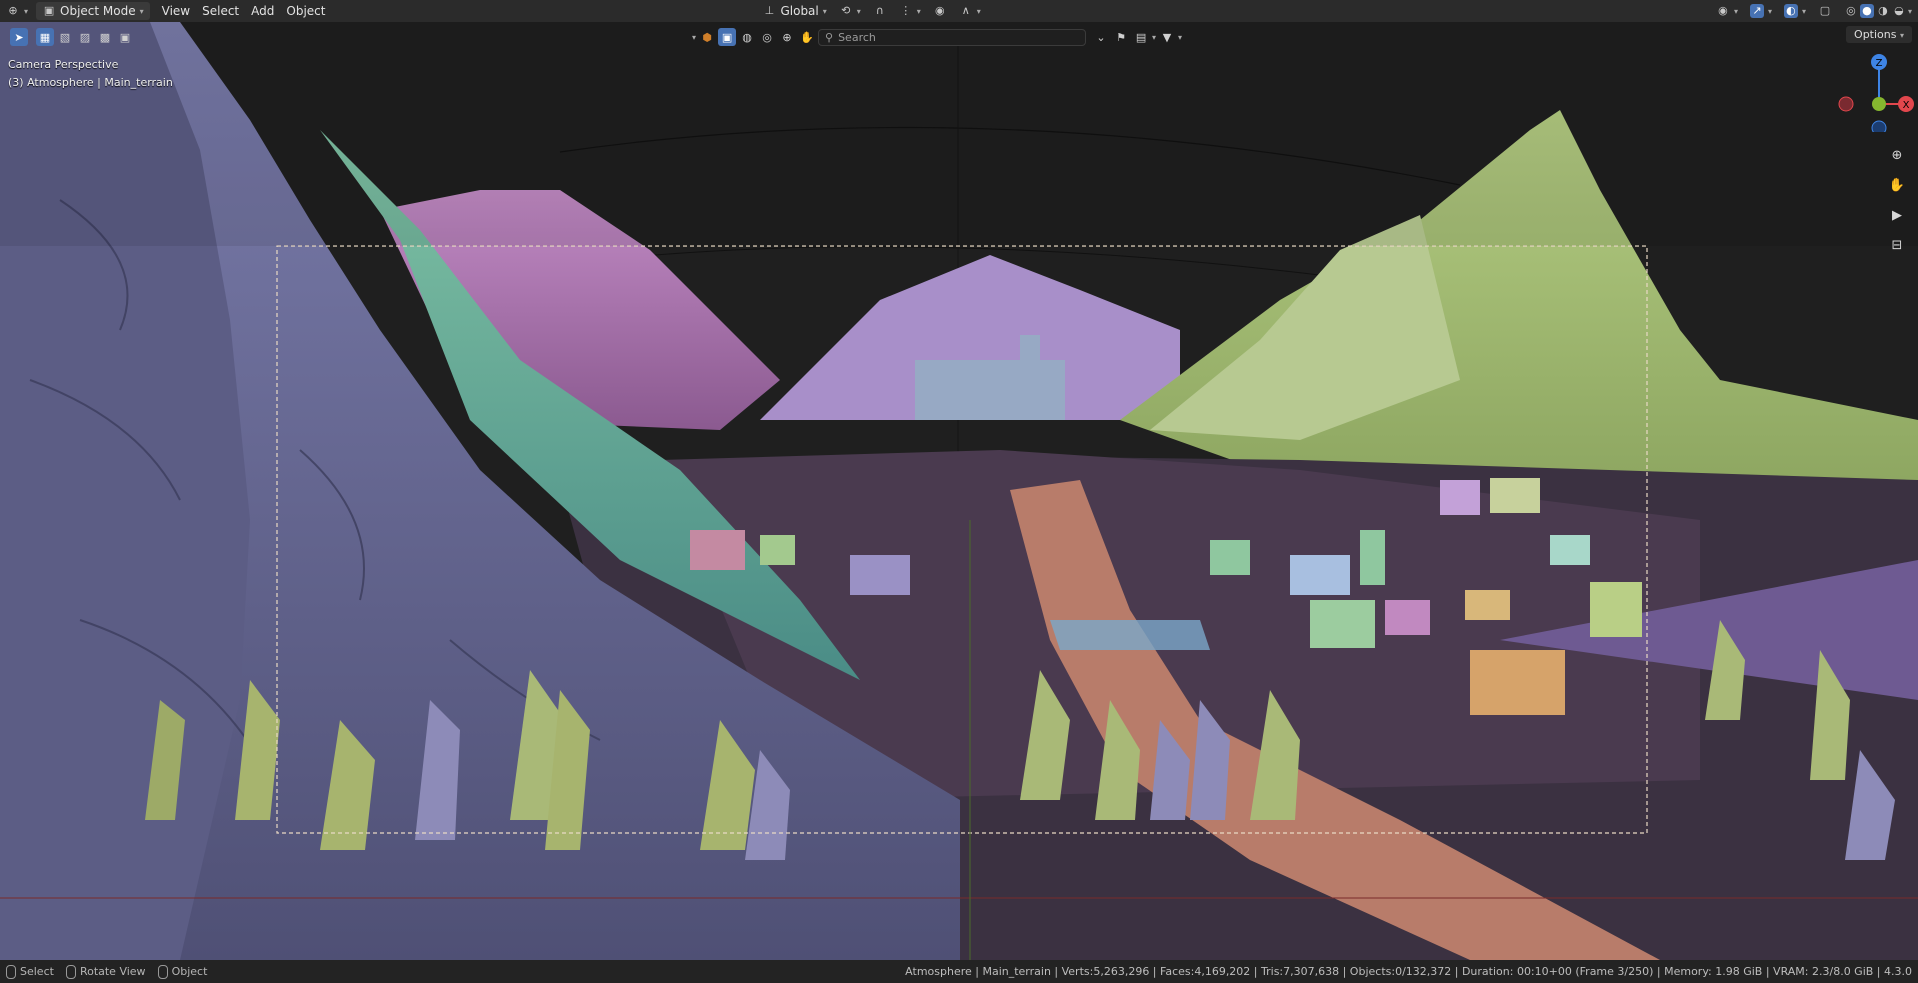 The width and height of the screenshot is (1918, 983). I want to click on display-mode-button: ▤, so click(1141, 37).